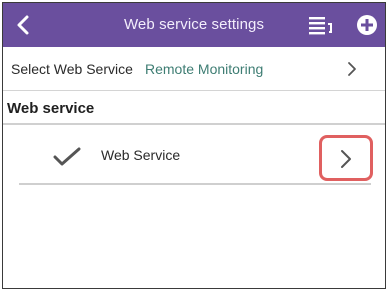  I want to click on item-detail-button, so click(346, 158).